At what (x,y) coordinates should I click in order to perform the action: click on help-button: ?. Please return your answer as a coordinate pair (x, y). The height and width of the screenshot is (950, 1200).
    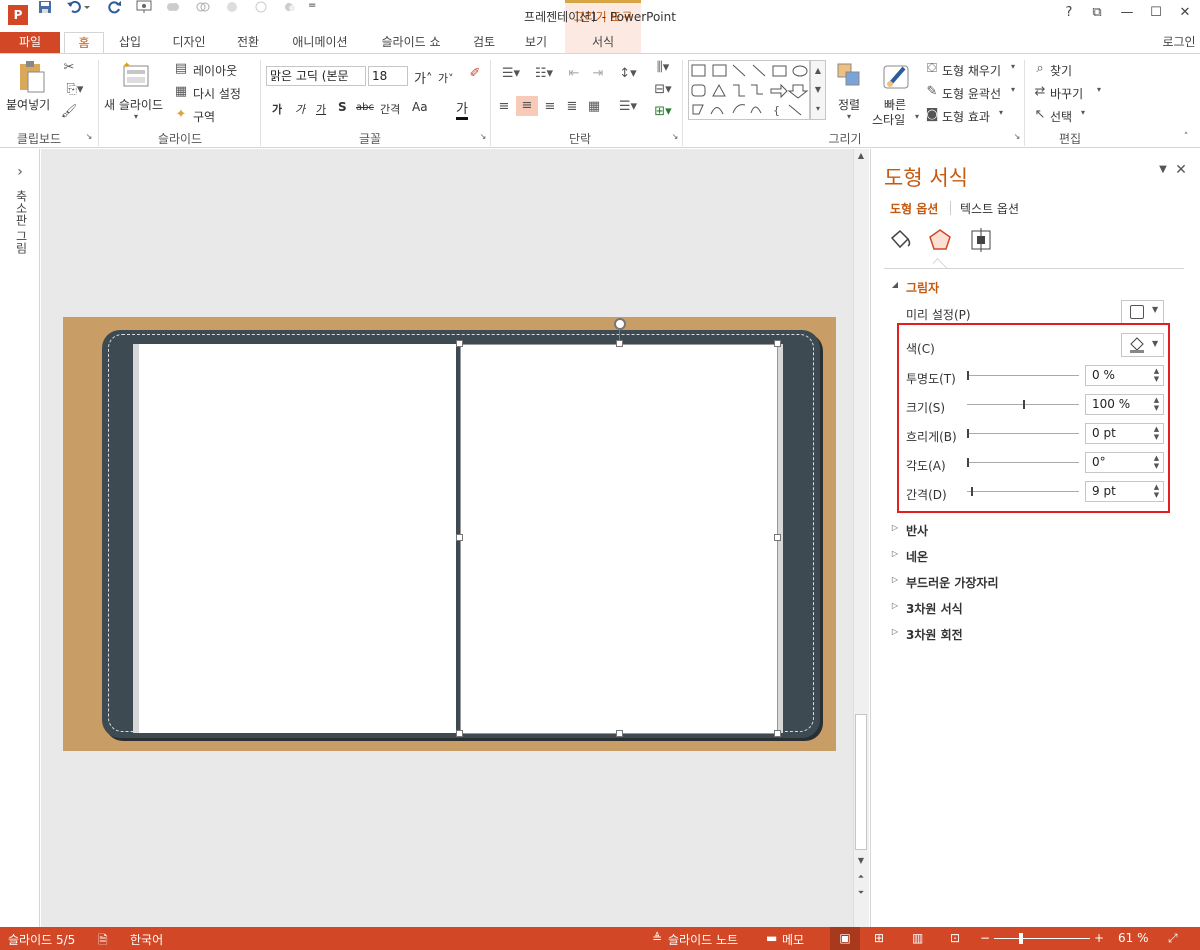
    Looking at the image, I should click on (1069, 15).